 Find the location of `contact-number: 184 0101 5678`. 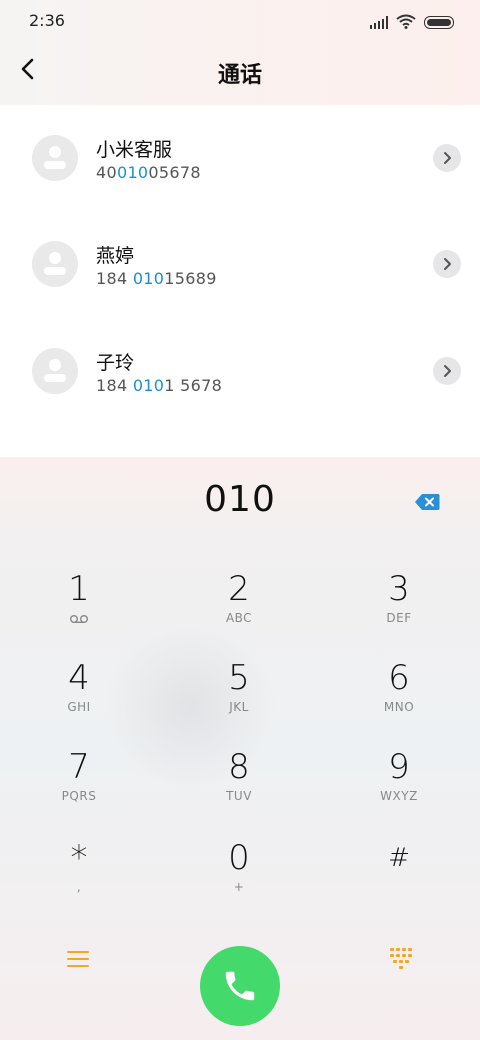

contact-number: 184 0101 5678 is located at coordinates (159, 385).